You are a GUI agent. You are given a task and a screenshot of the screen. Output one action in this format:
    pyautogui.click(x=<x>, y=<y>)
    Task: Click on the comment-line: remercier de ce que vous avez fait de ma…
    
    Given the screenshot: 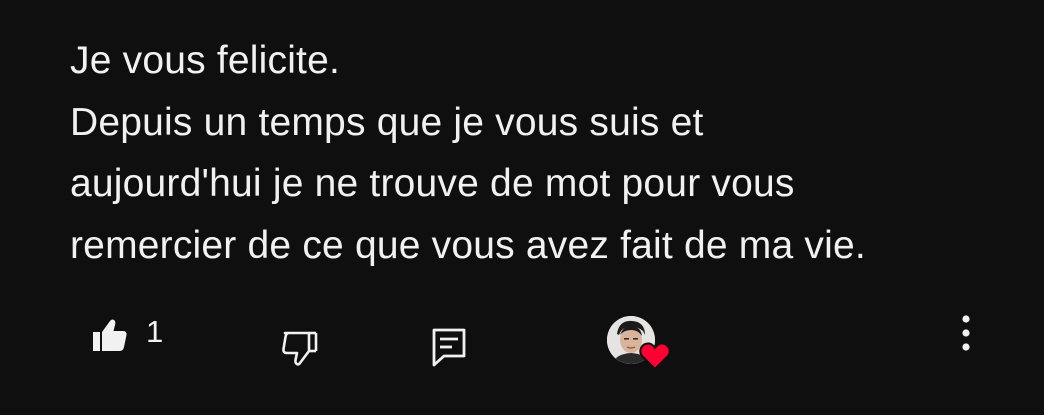 What is the action you would take?
    pyautogui.click(x=468, y=245)
    